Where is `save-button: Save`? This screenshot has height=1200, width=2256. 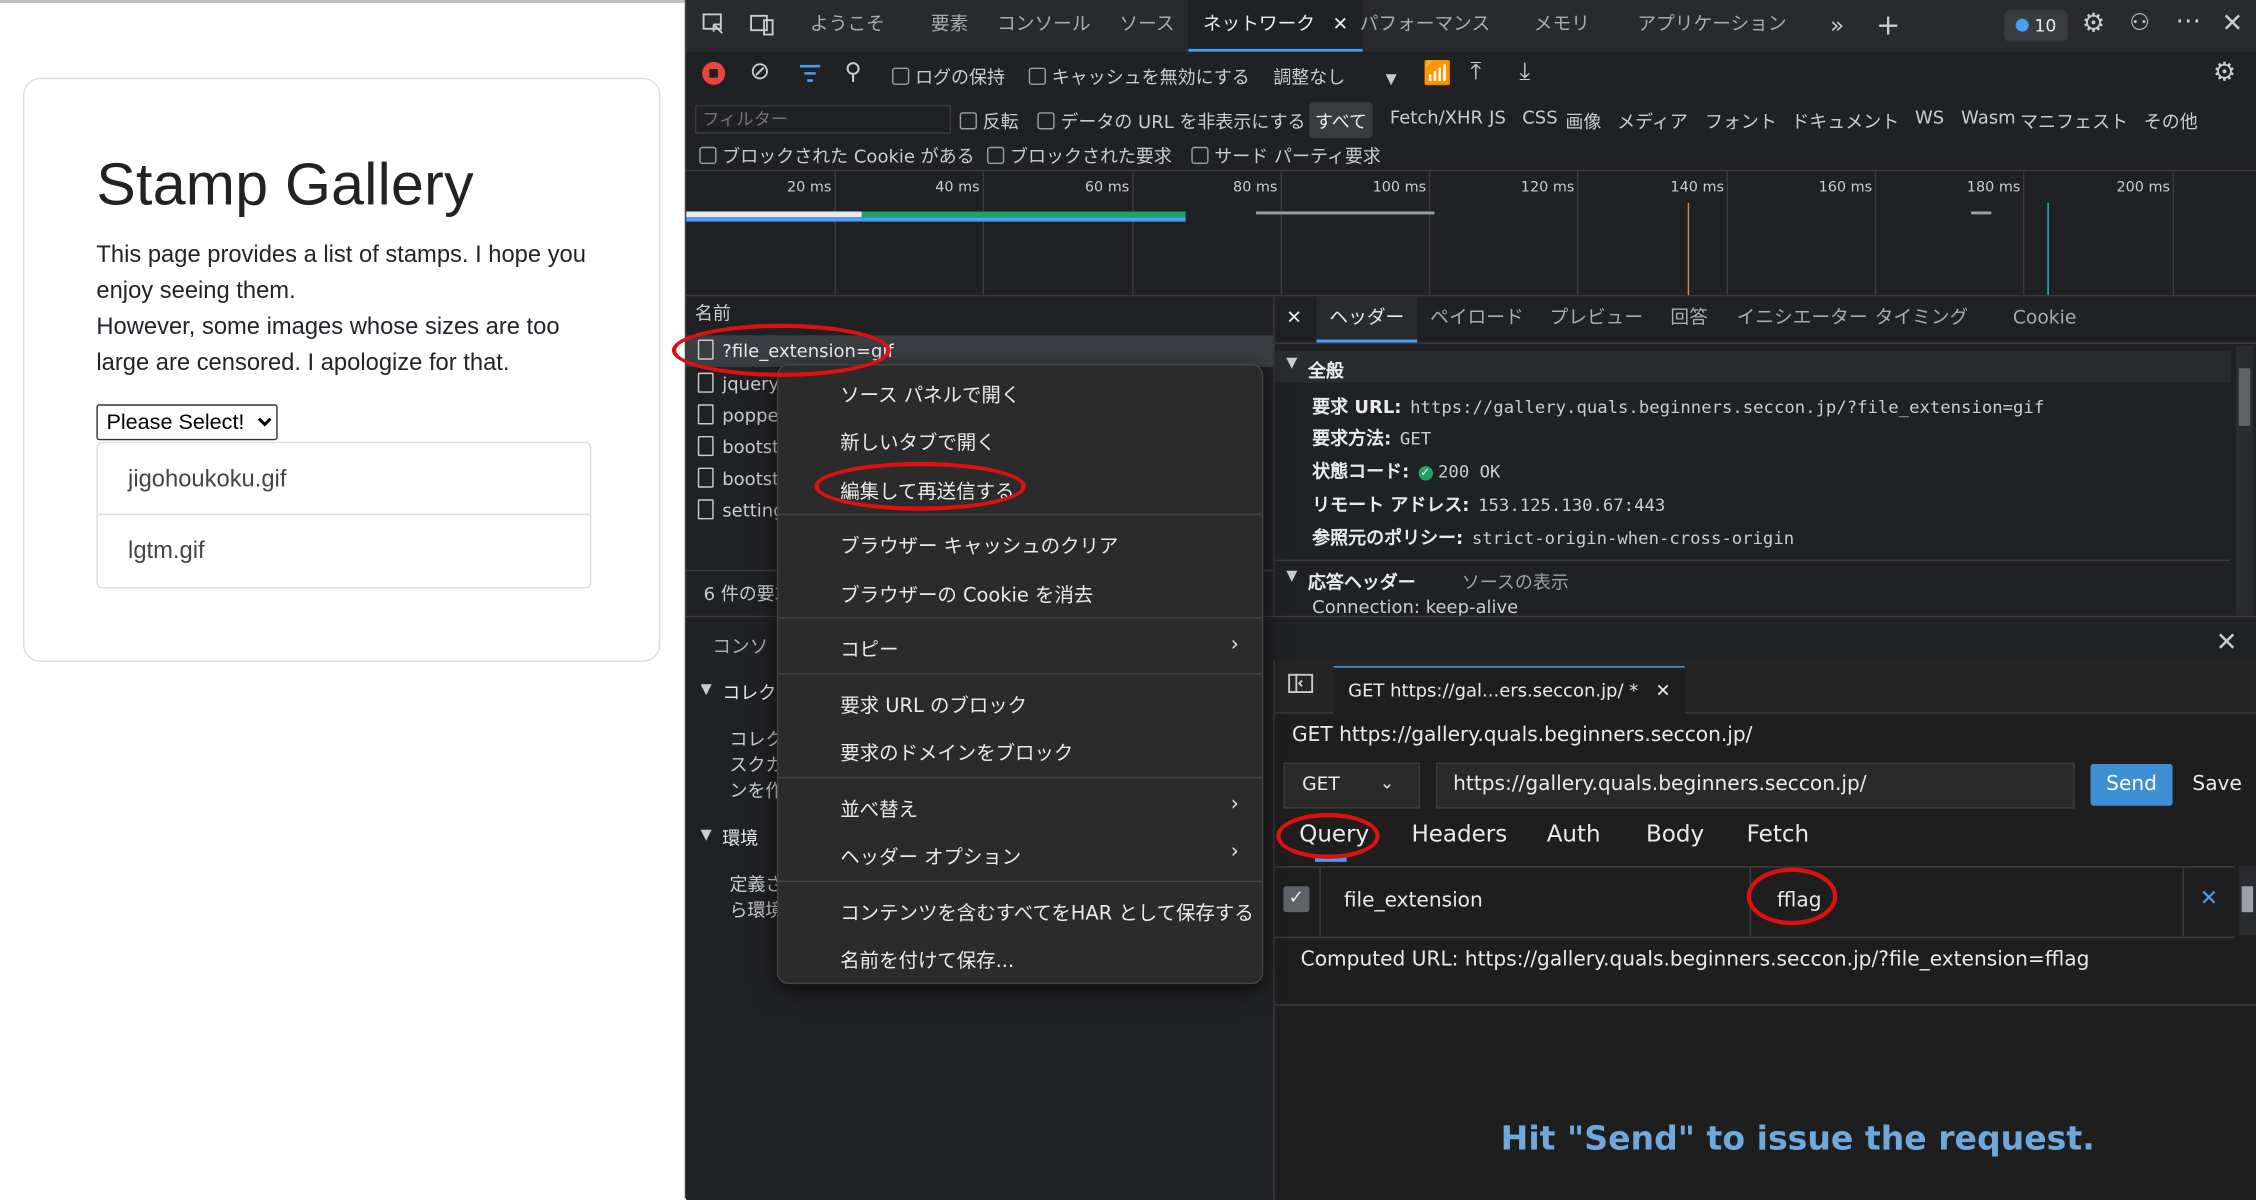 save-button: Save is located at coordinates (2217, 785).